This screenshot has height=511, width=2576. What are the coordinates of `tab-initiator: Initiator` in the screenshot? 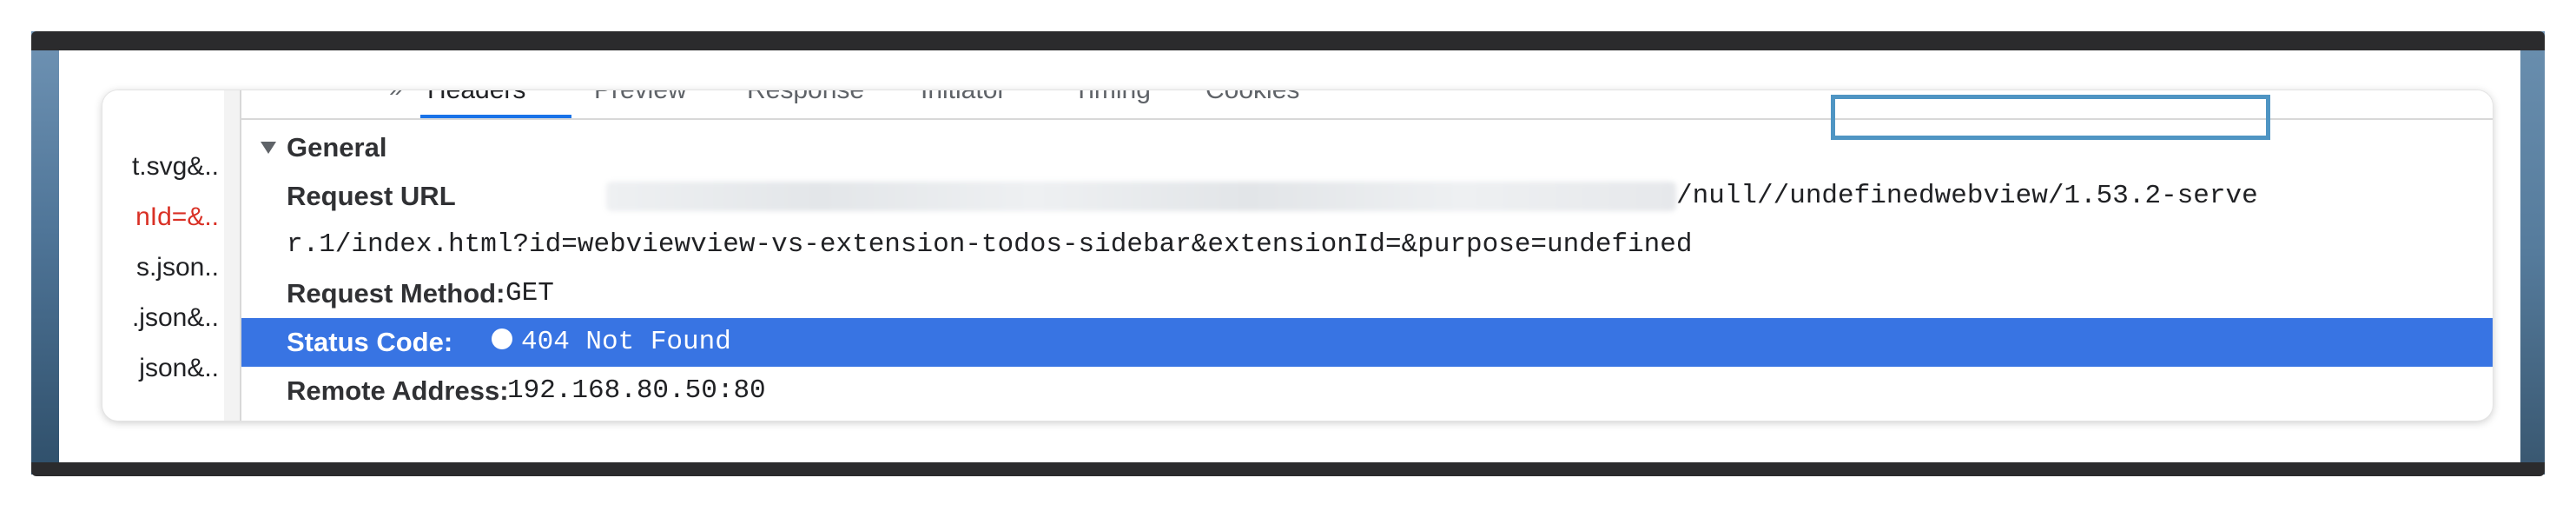 It's located at (963, 99).